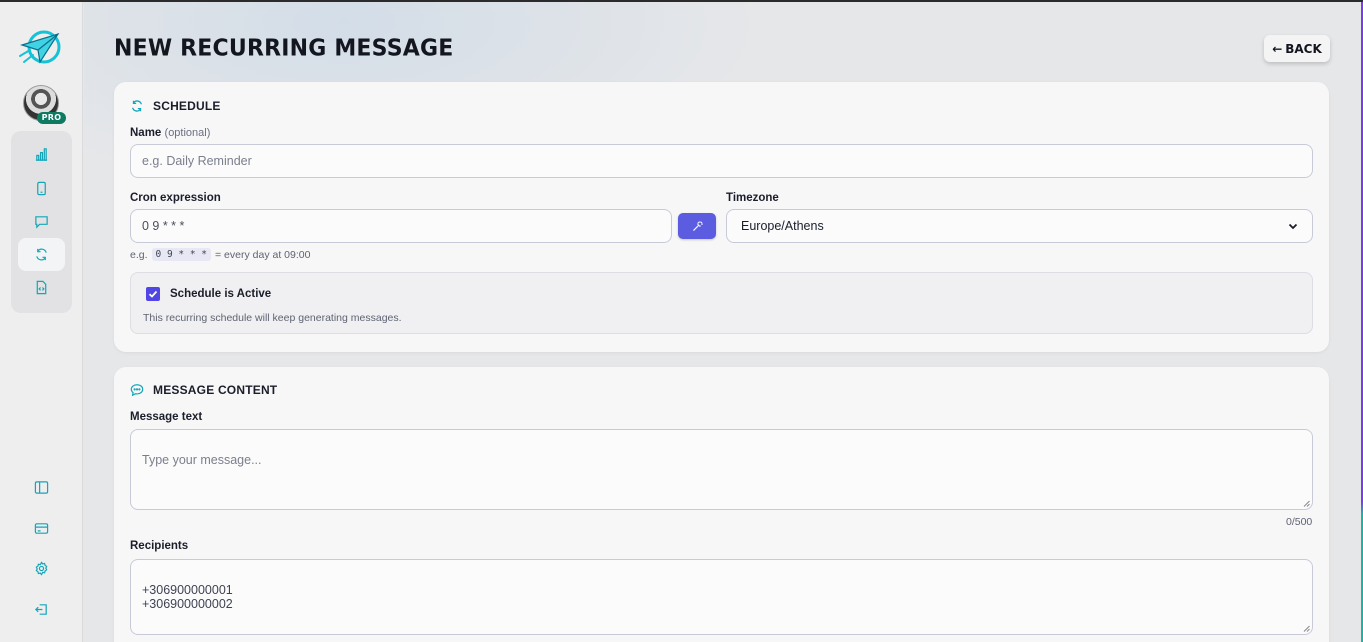 The image size is (1363, 642). Describe the element at coordinates (1299, 522) in the screenshot. I see `char-counter: 0/500` at that location.